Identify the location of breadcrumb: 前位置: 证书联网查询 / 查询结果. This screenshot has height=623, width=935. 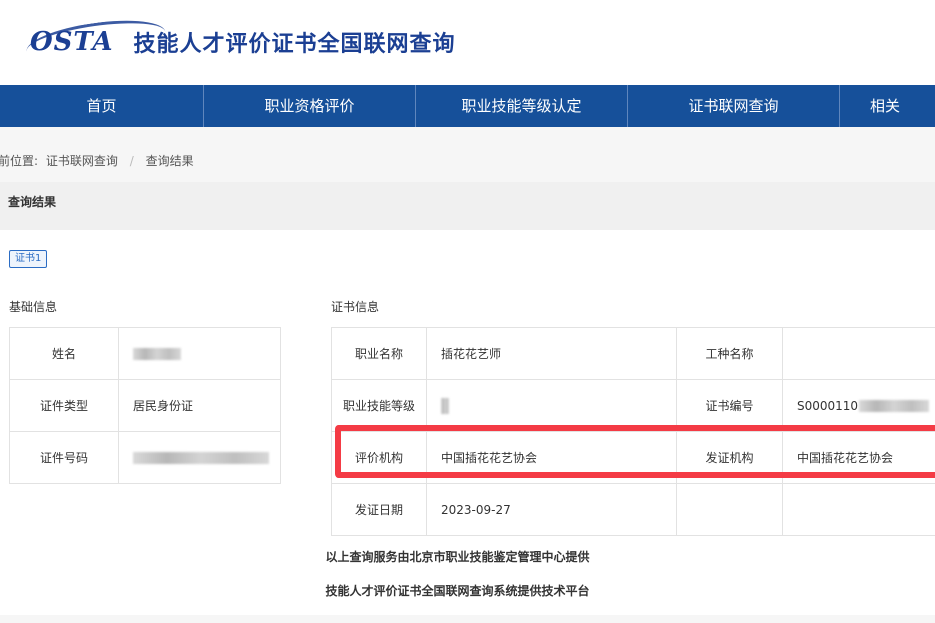
(97, 160).